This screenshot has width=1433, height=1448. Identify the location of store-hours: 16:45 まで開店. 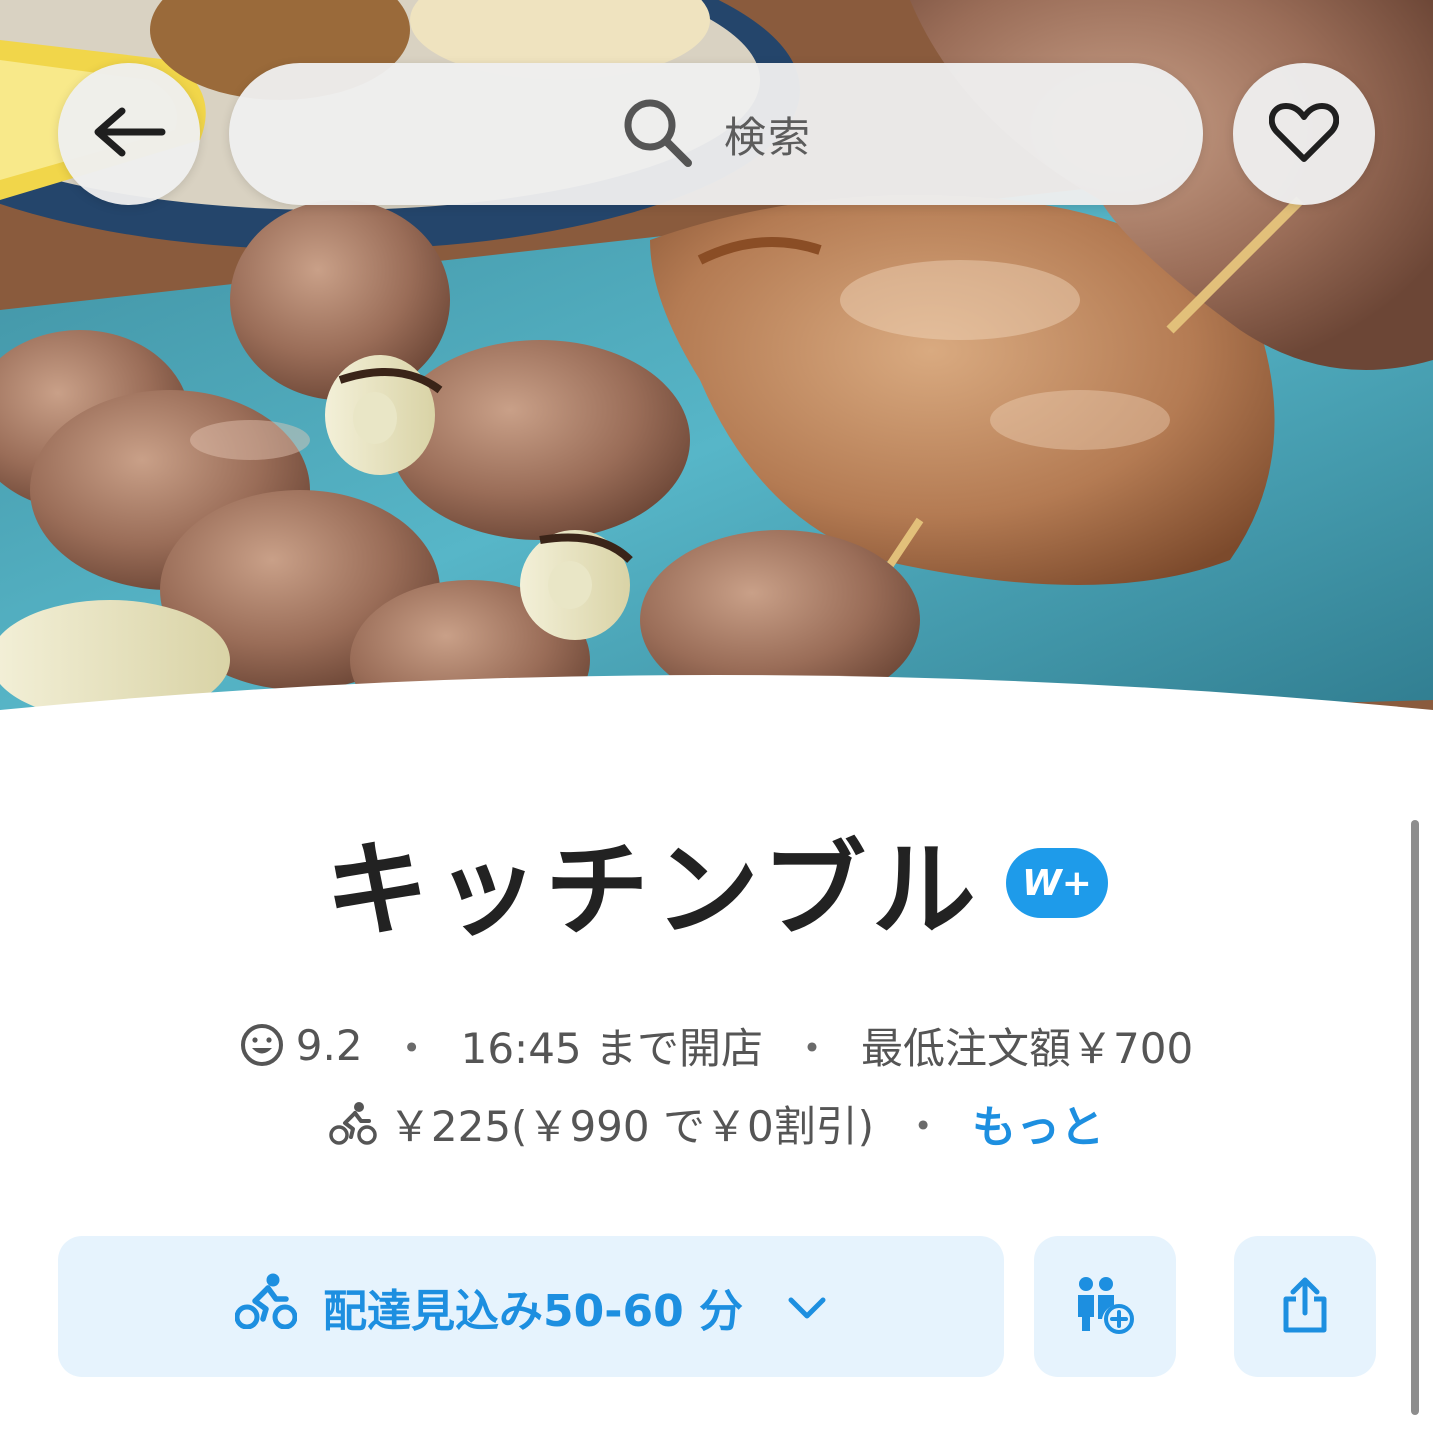
(611, 1048).